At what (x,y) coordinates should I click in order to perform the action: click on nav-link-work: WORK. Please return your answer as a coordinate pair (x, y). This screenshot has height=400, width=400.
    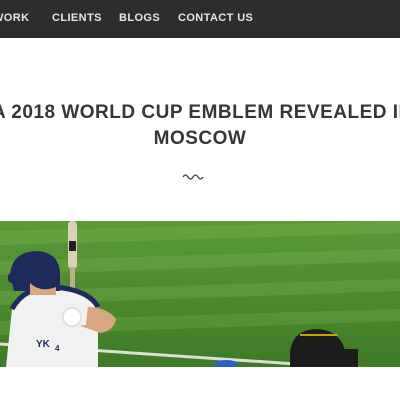
    Looking at the image, I should click on (14, 18).